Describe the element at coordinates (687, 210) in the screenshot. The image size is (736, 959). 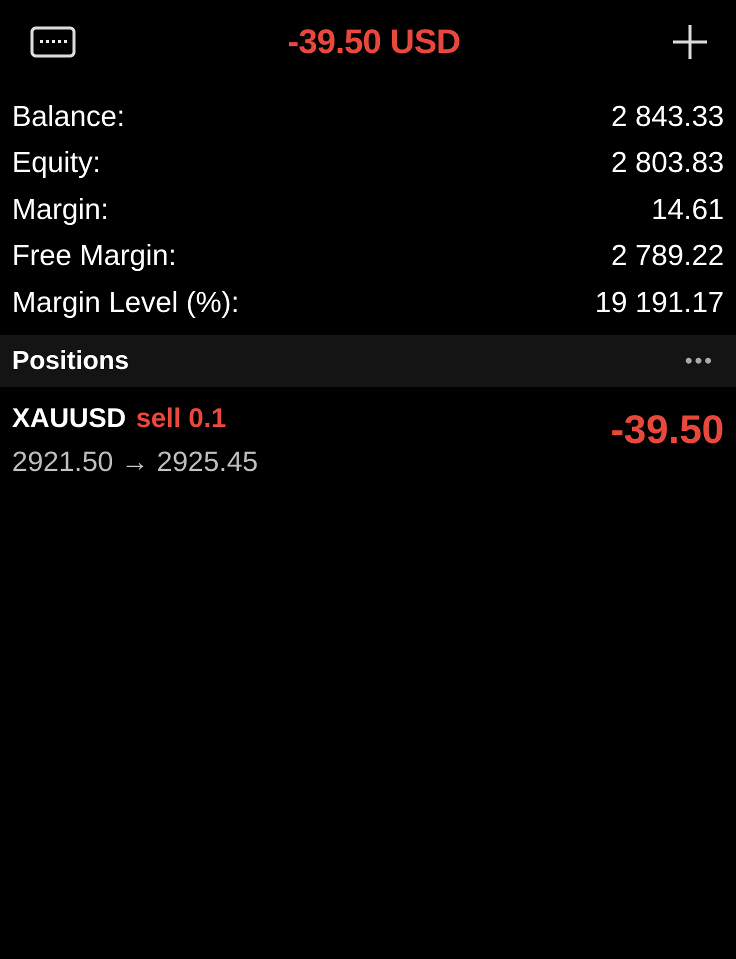
I see `summary-value: 14.61` at that location.